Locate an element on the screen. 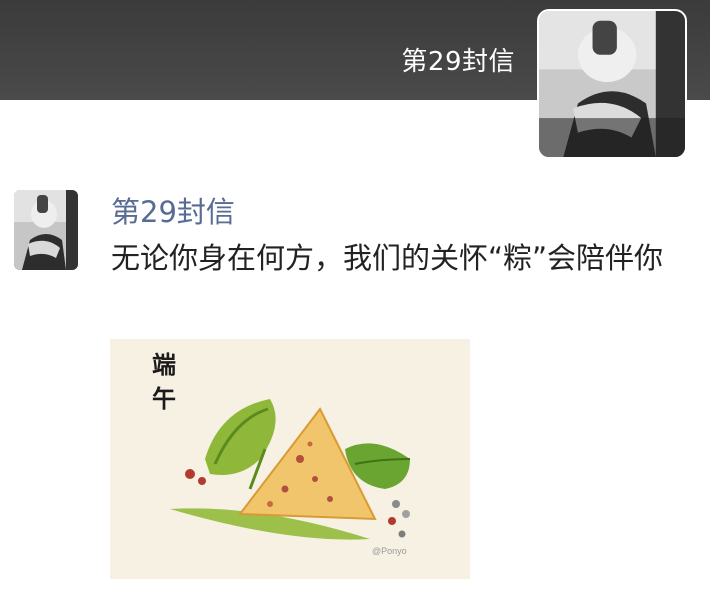  post-author-avatar is located at coordinates (46, 230).